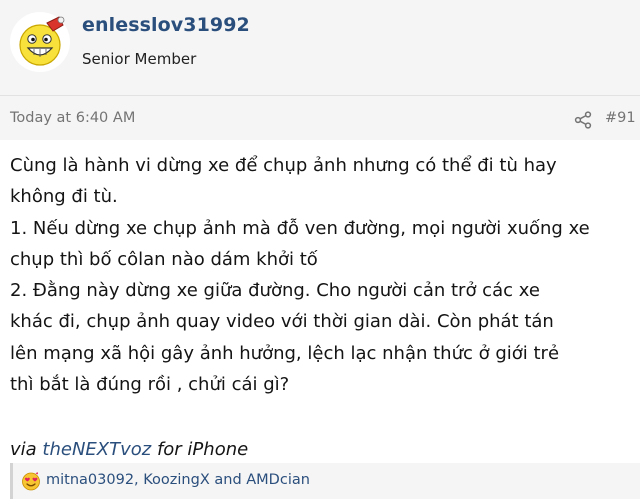 The height and width of the screenshot is (501, 640). Describe the element at coordinates (620, 118) in the screenshot. I see `post-number-link: #91` at that location.